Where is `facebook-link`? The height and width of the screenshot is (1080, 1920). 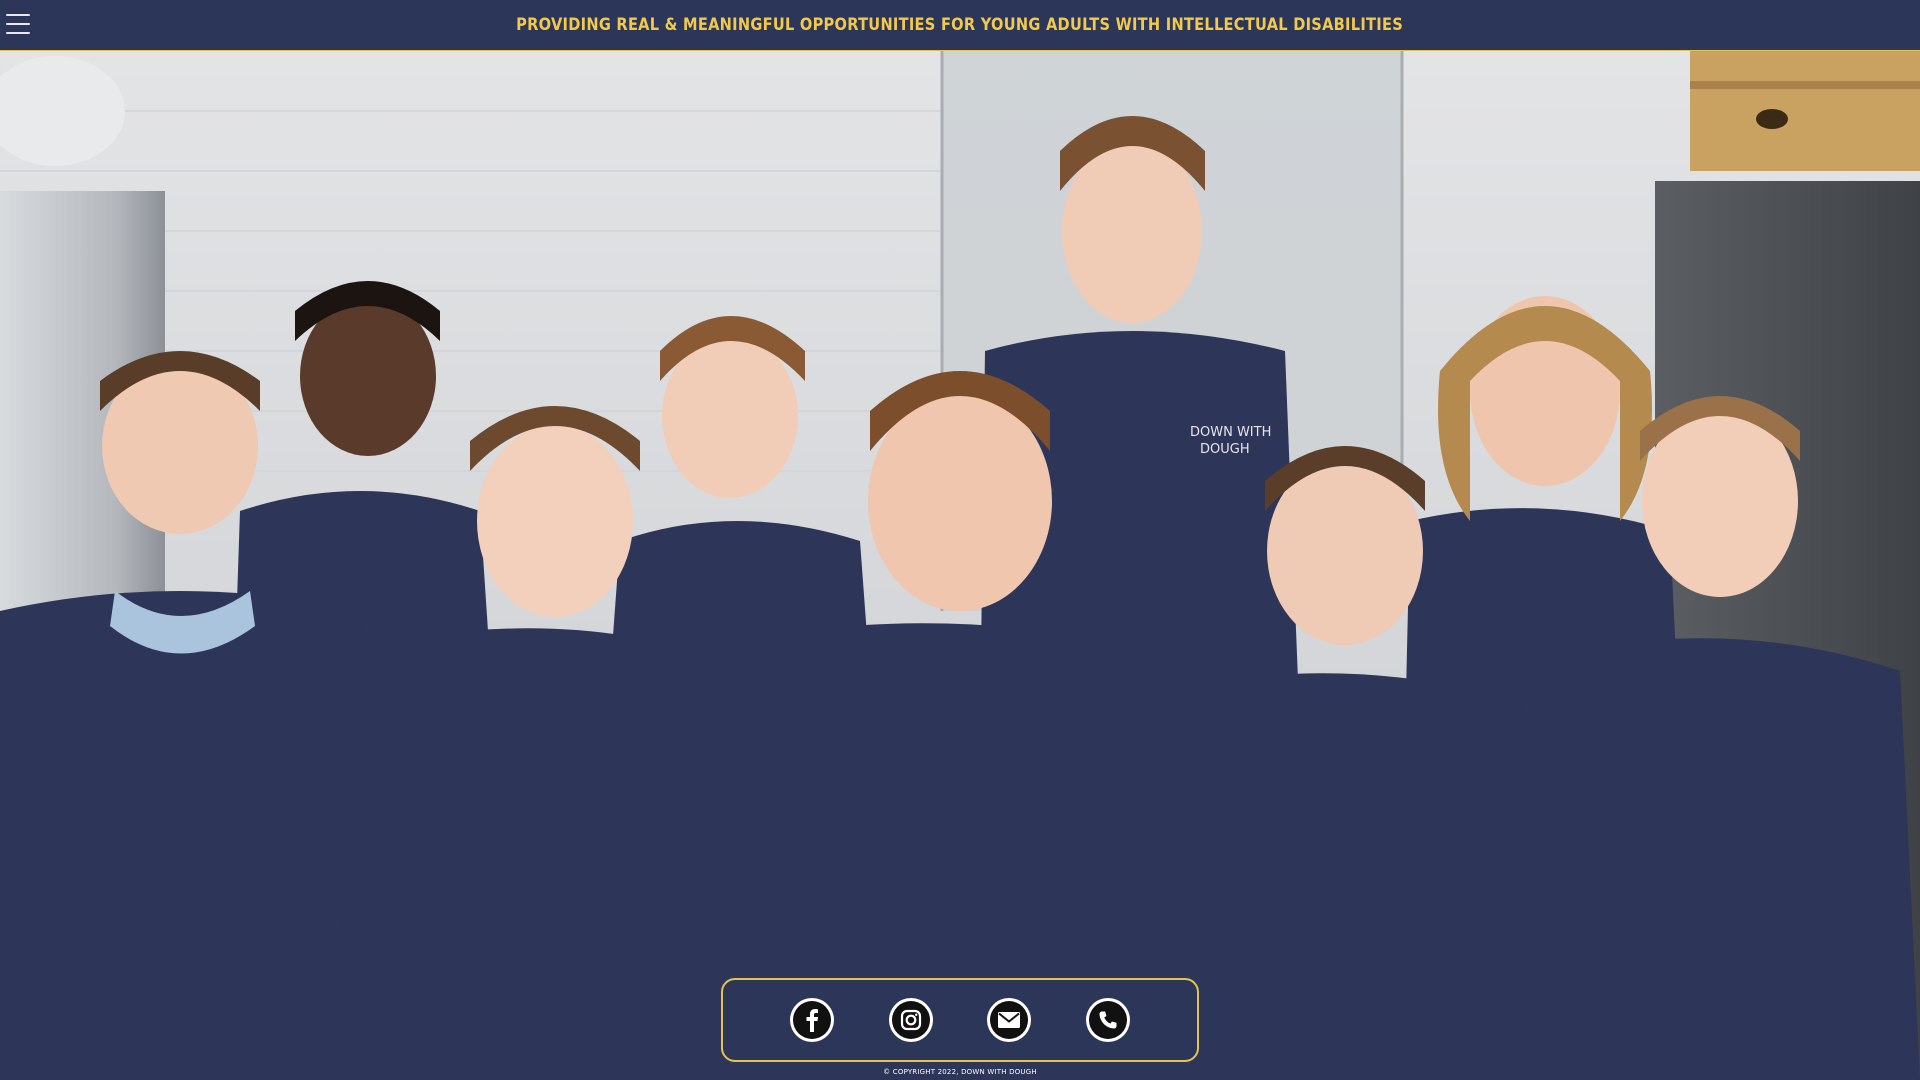
facebook-link is located at coordinates (812, 1020).